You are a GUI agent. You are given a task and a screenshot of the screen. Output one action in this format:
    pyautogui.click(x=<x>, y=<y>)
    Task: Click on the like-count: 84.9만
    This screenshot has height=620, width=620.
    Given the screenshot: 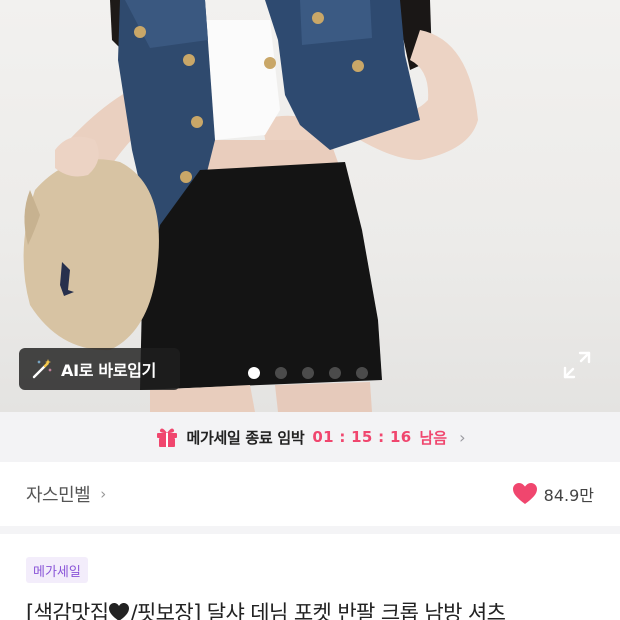 What is the action you would take?
    pyautogui.click(x=568, y=495)
    